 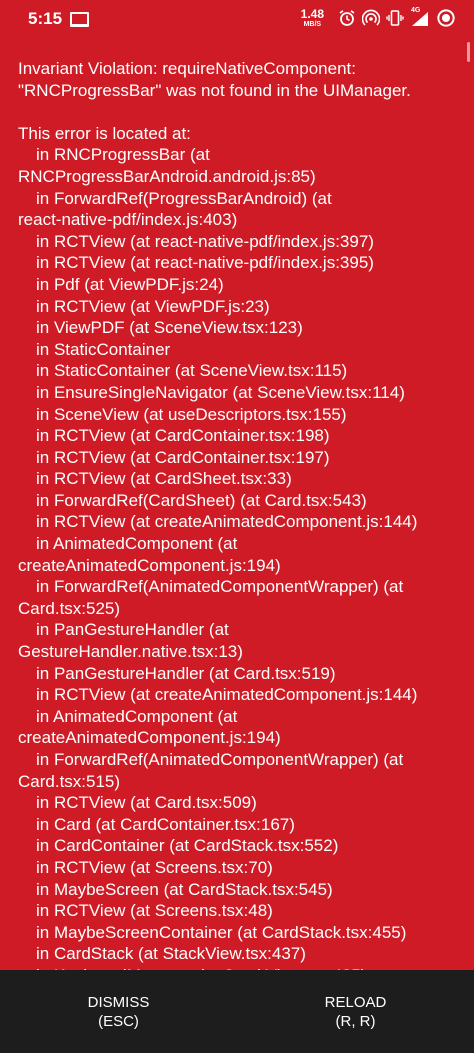 I want to click on stack-line: in ViewPDF (at SceneView.tsx:123), so click(x=169, y=328).